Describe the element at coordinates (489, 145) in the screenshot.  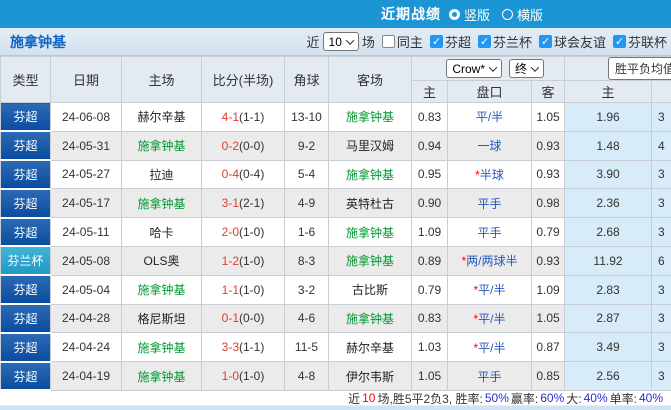
I see `handicap-cell: 一球` at that location.